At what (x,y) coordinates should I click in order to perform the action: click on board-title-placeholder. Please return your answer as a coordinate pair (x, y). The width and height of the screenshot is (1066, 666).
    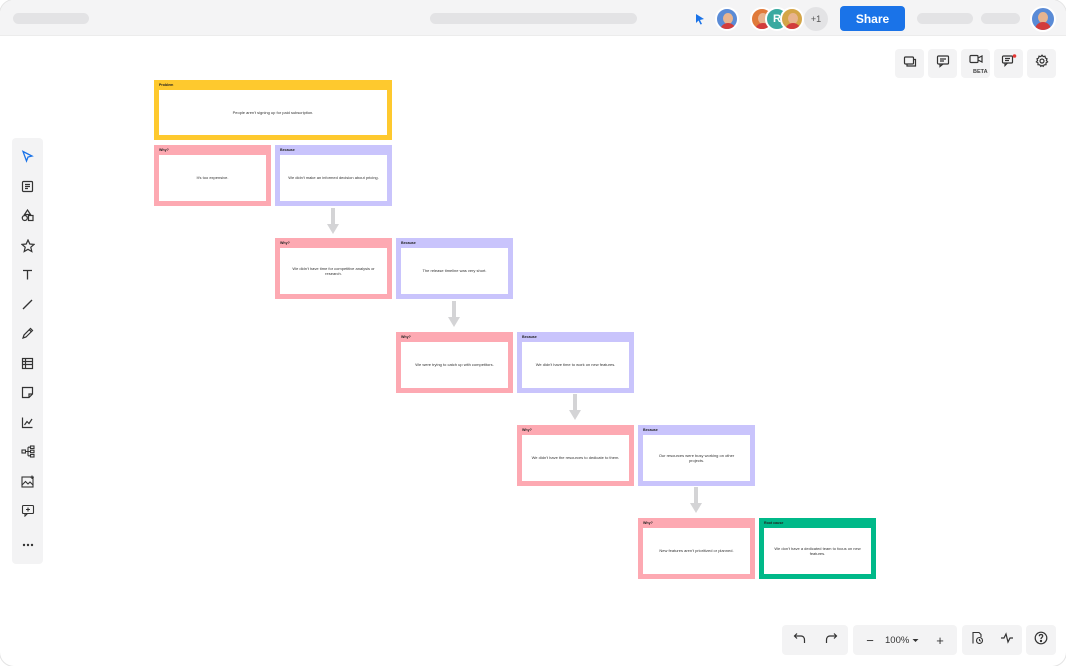
    Looking at the image, I should click on (51, 18).